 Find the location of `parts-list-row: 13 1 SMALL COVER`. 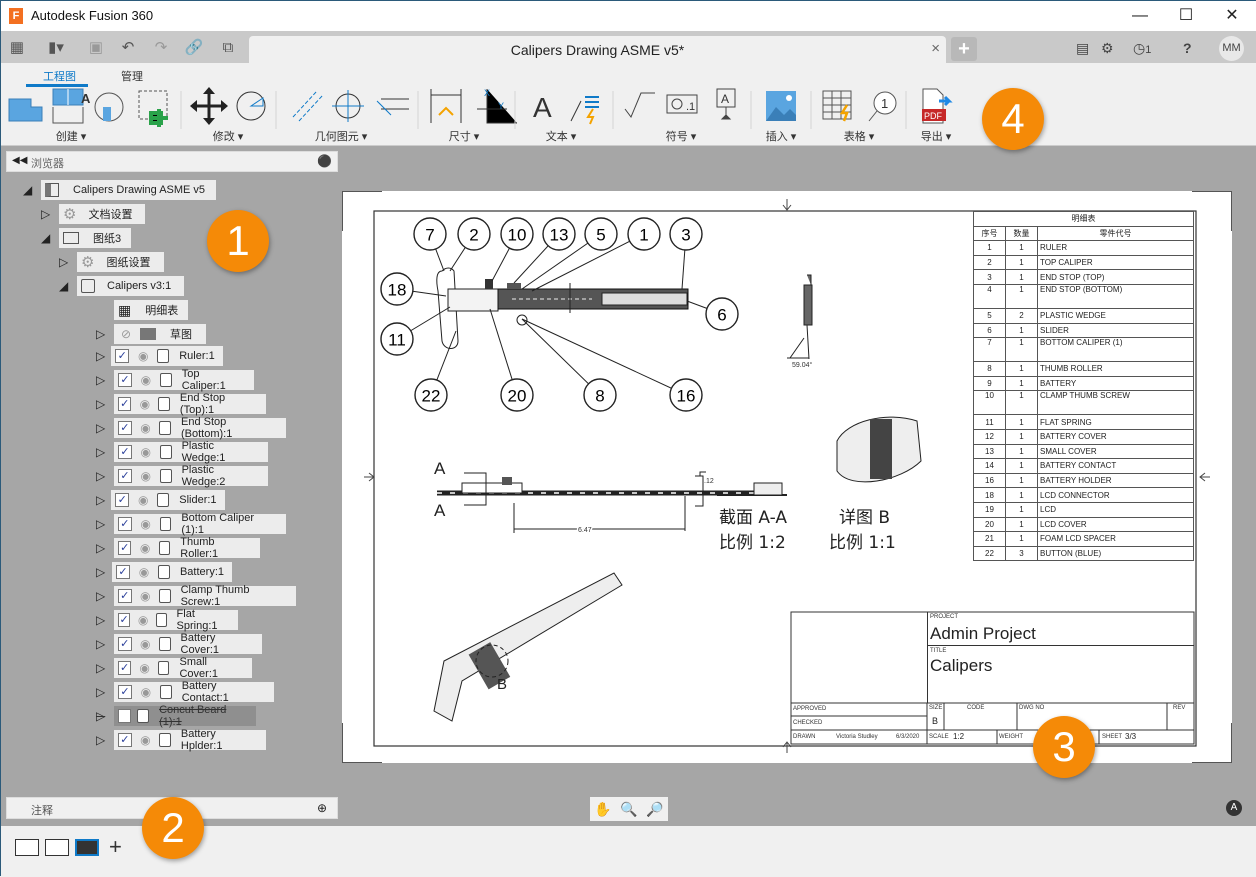

parts-list-row: 13 1 SMALL COVER is located at coordinates (1083, 451).